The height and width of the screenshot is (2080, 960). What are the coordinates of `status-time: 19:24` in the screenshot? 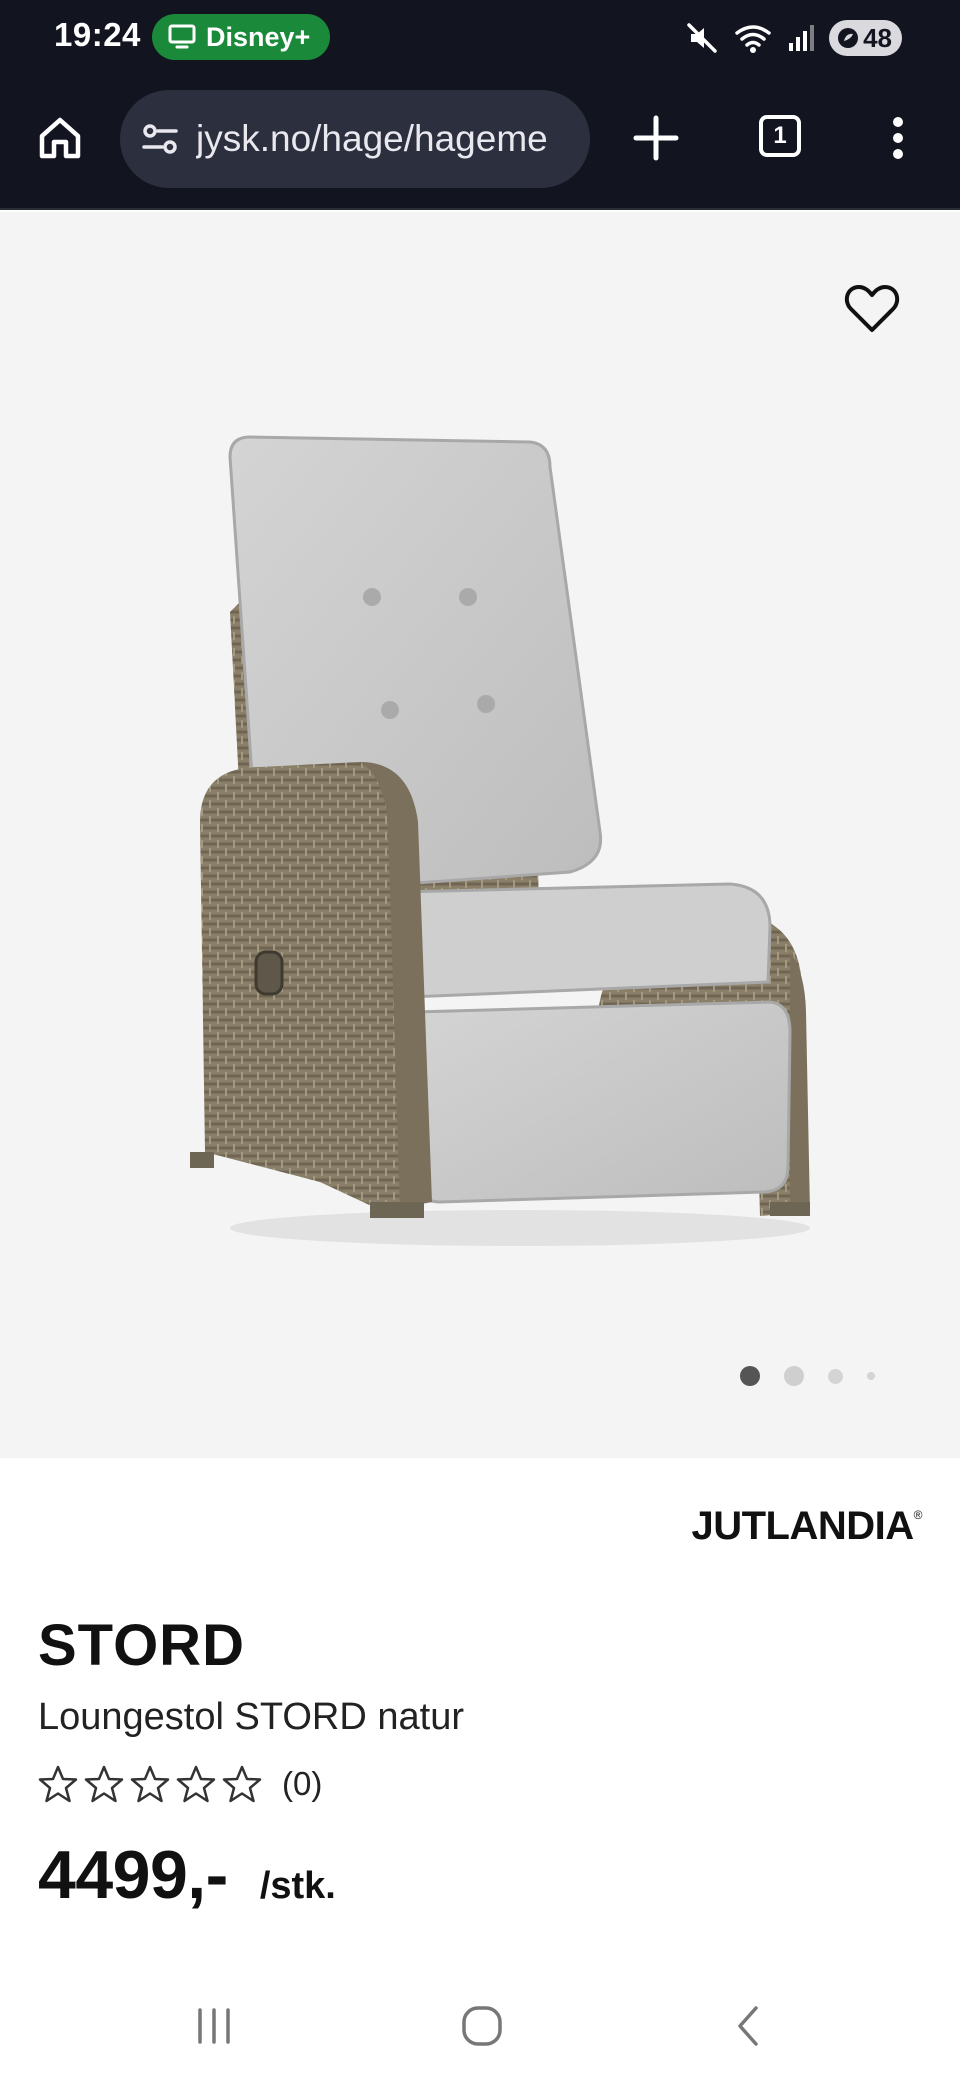 It's located at (97, 34).